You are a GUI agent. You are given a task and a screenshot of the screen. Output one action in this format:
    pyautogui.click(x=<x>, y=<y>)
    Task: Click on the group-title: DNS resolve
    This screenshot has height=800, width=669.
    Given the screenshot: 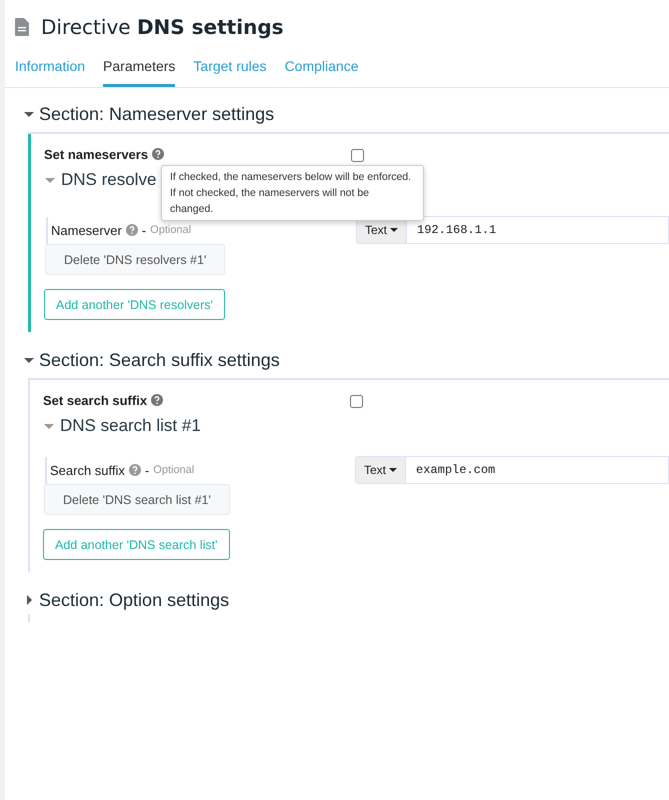 What is the action you would take?
    pyautogui.click(x=108, y=180)
    